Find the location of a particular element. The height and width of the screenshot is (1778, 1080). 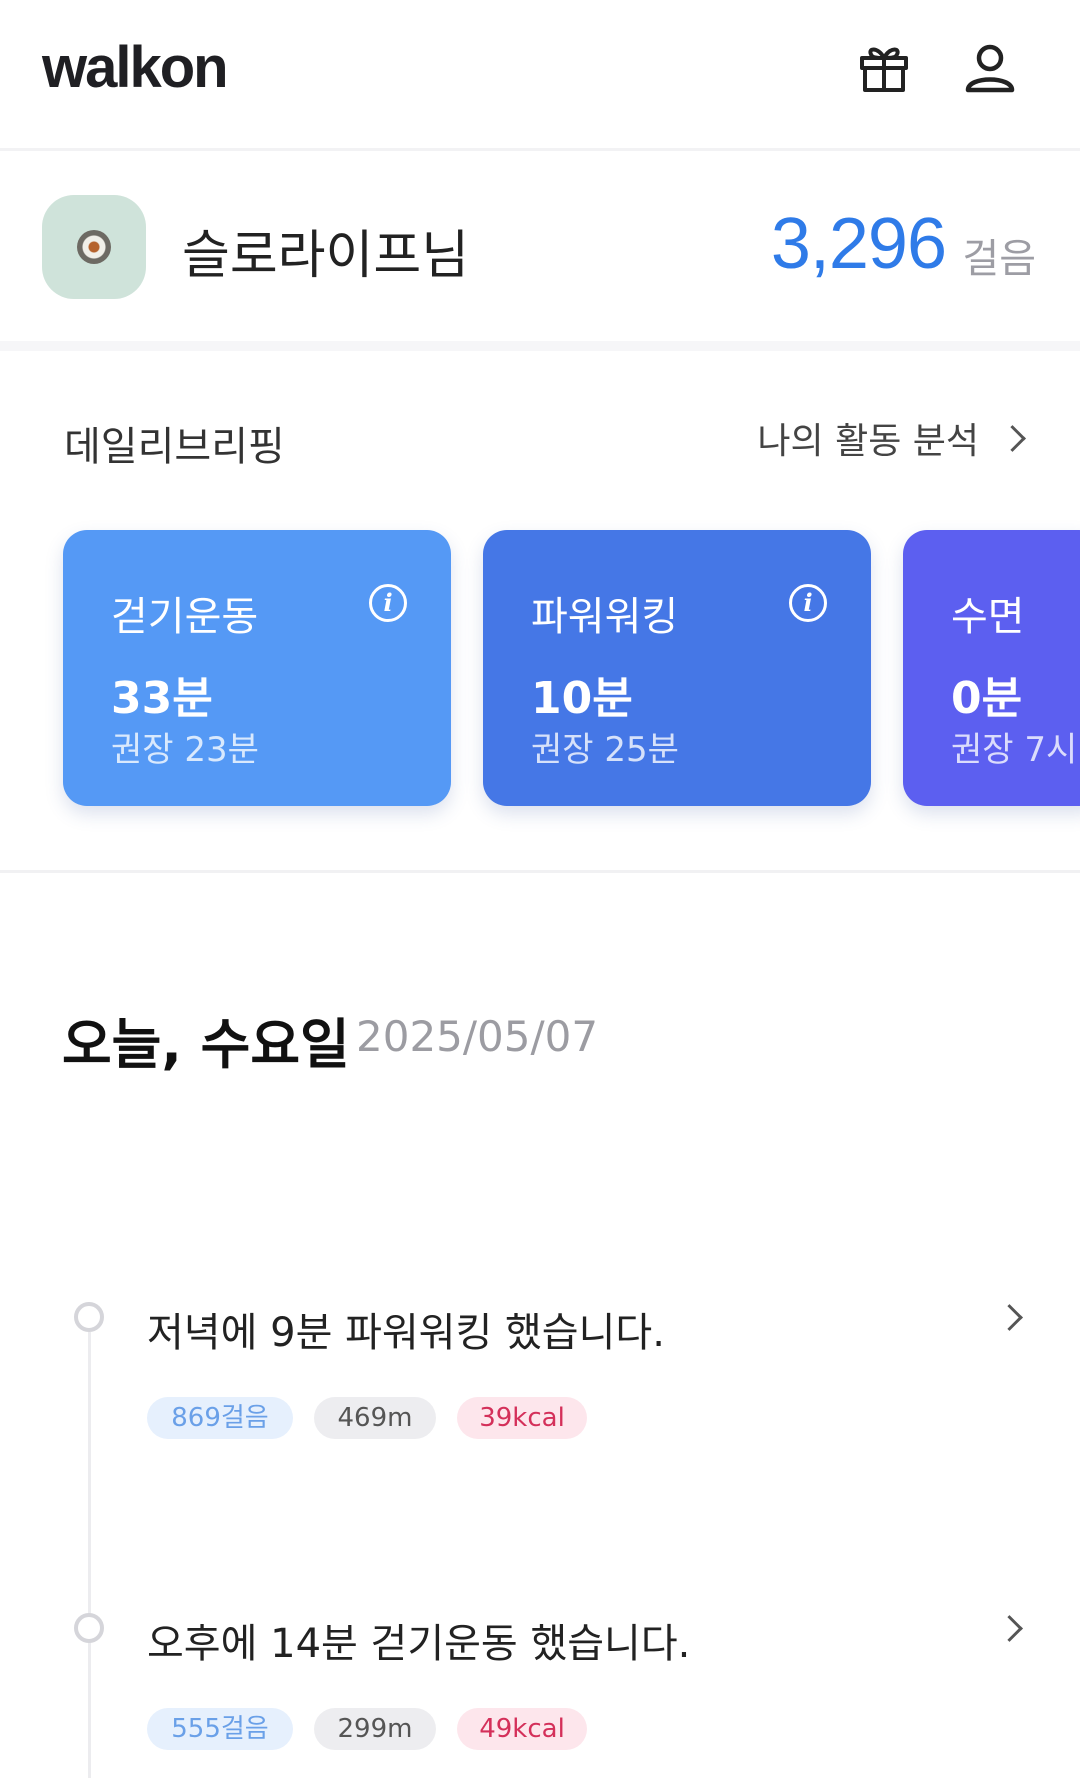

distance-chip: 469m is located at coordinates (375, 1418).